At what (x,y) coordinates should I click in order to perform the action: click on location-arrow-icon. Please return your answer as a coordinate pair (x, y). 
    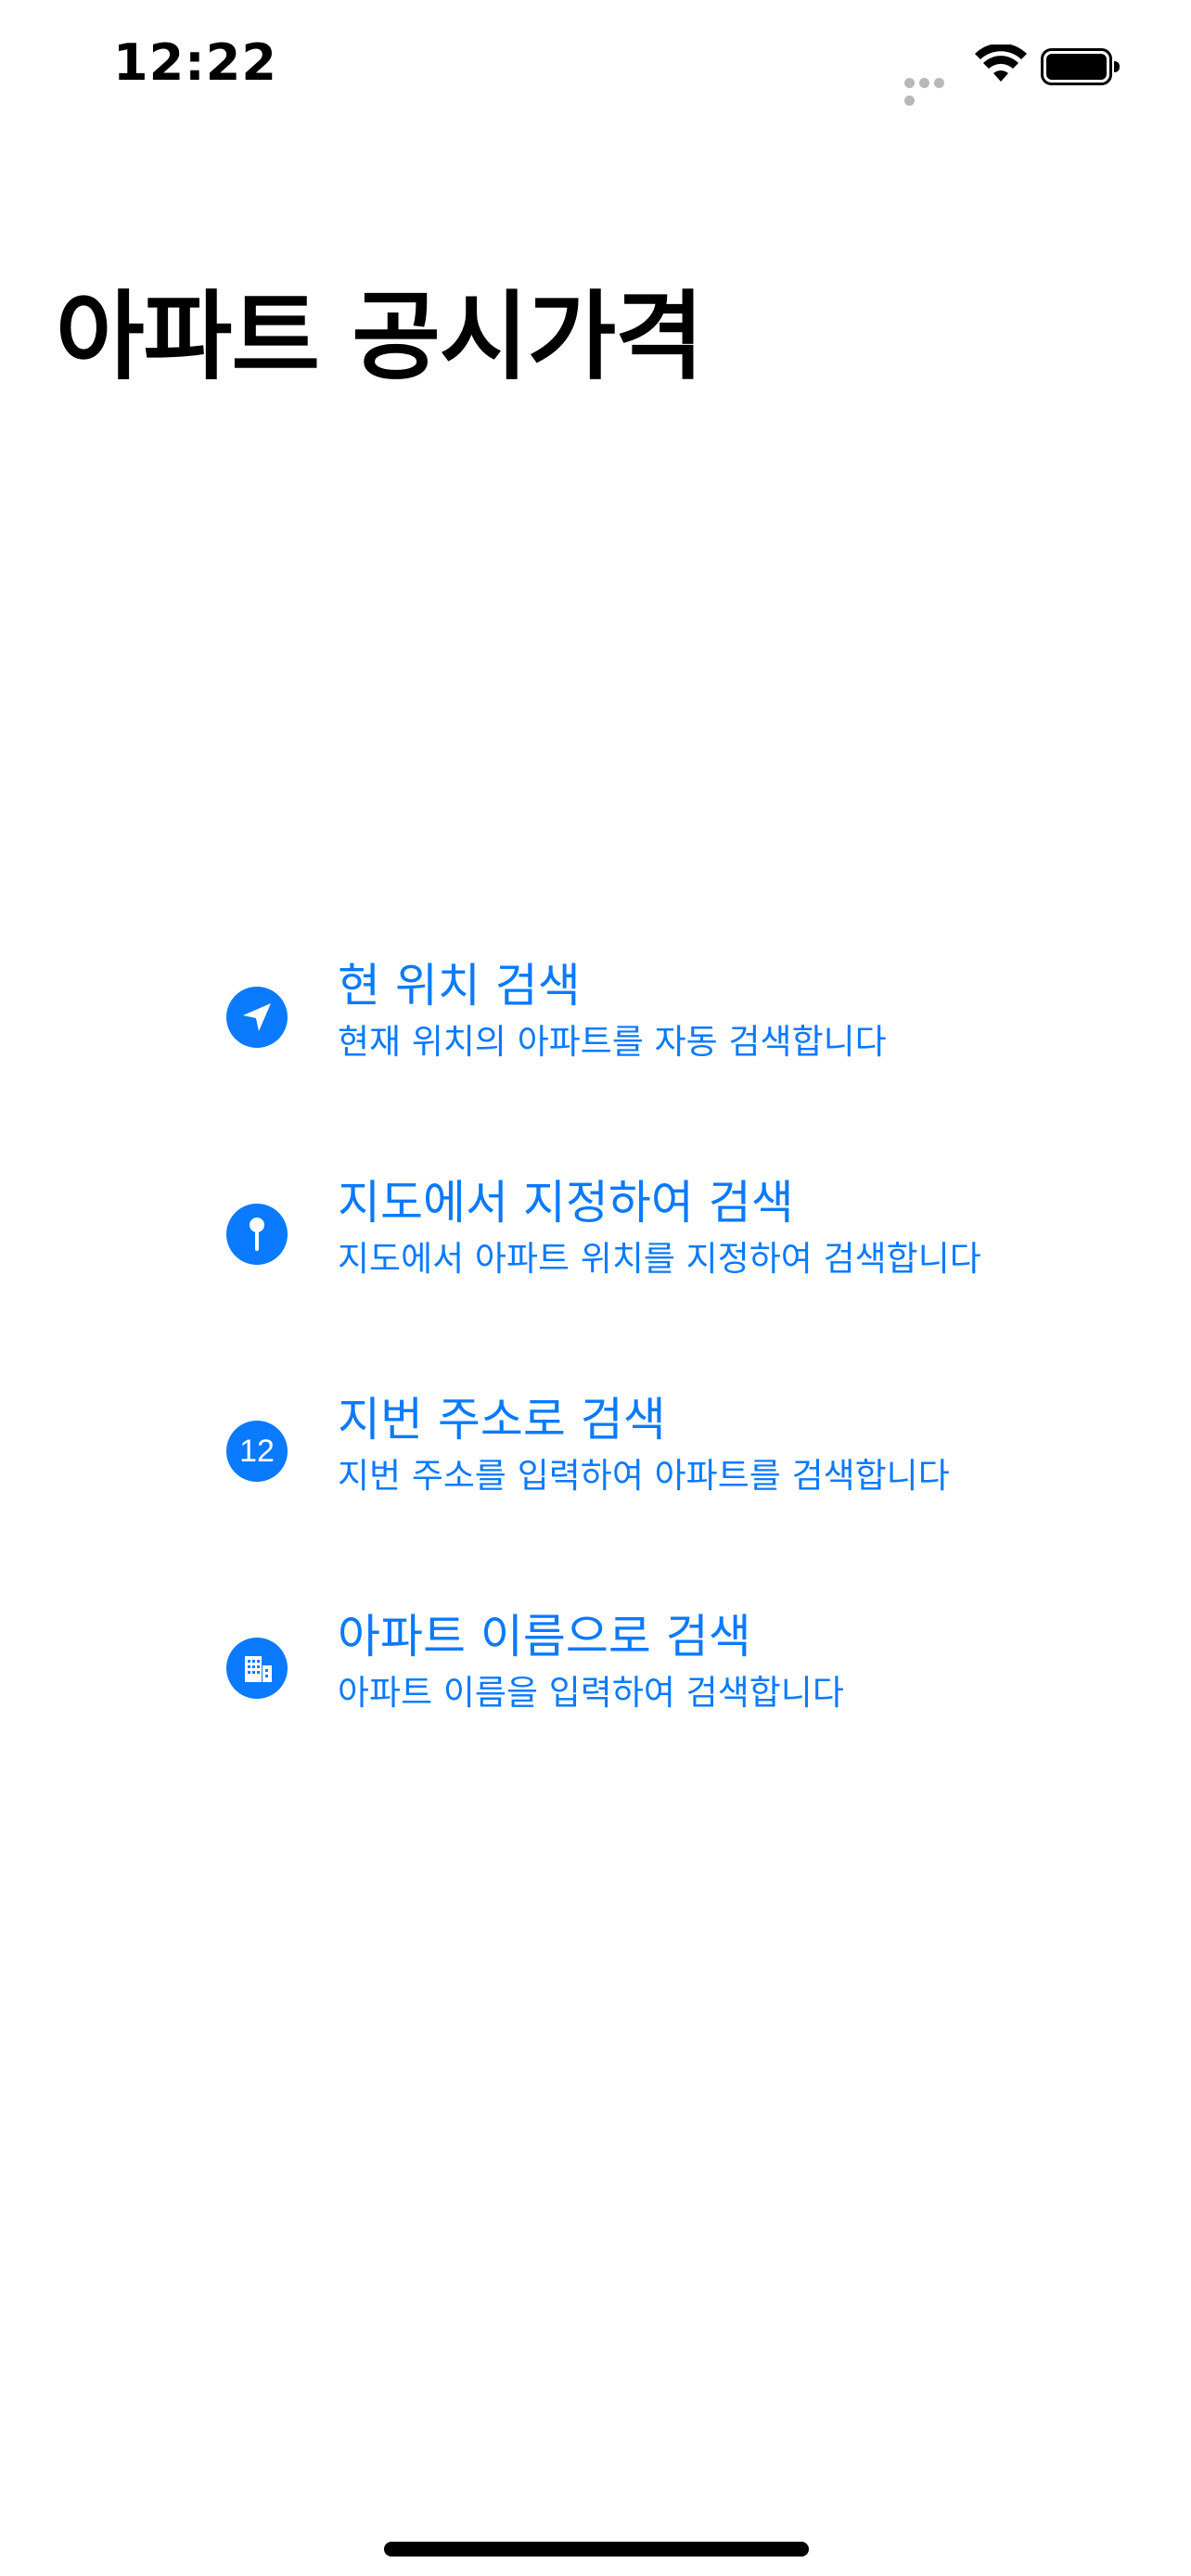
    Looking at the image, I should click on (257, 1017).